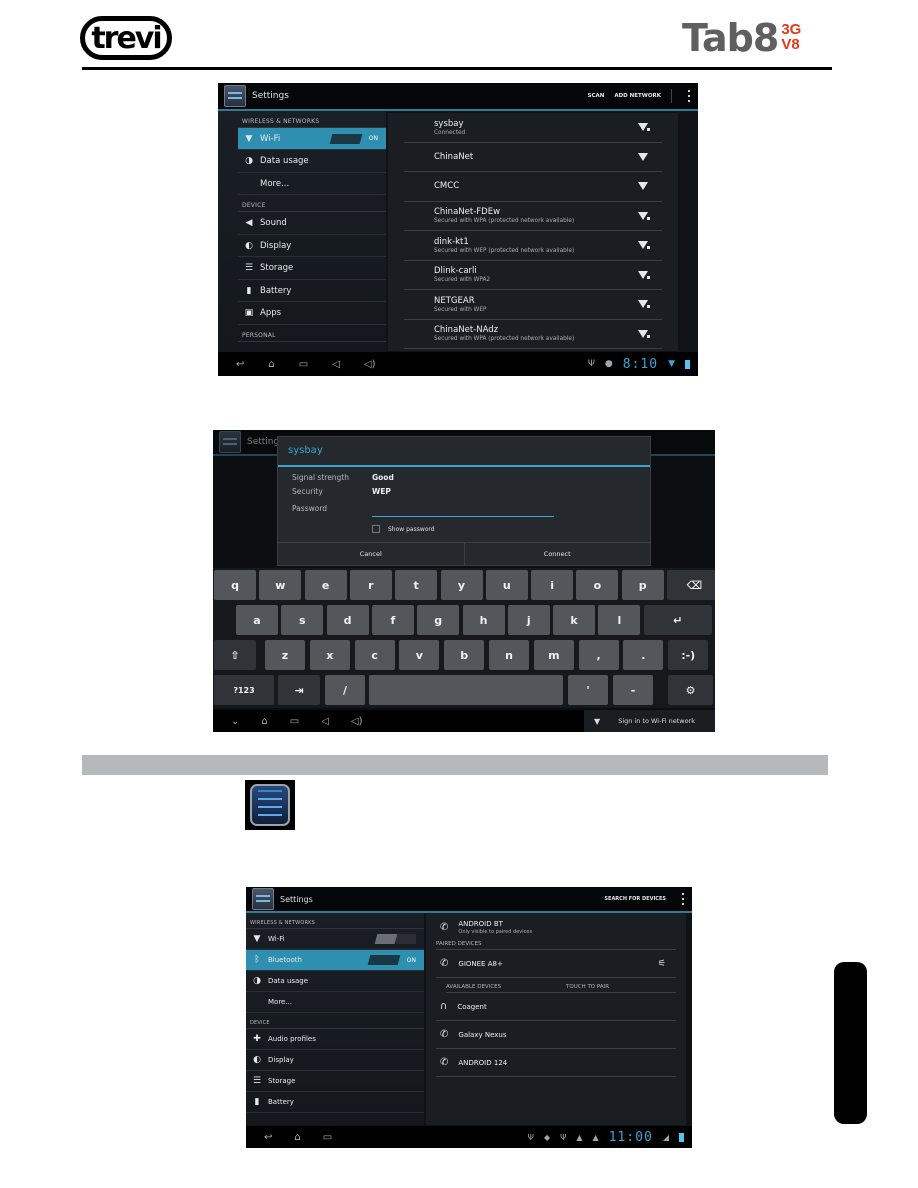  Describe the element at coordinates (335, 961) in the screenshot. I see `sidebar-item-bluetooth: ᛒ Bluetooth ON` at that location.